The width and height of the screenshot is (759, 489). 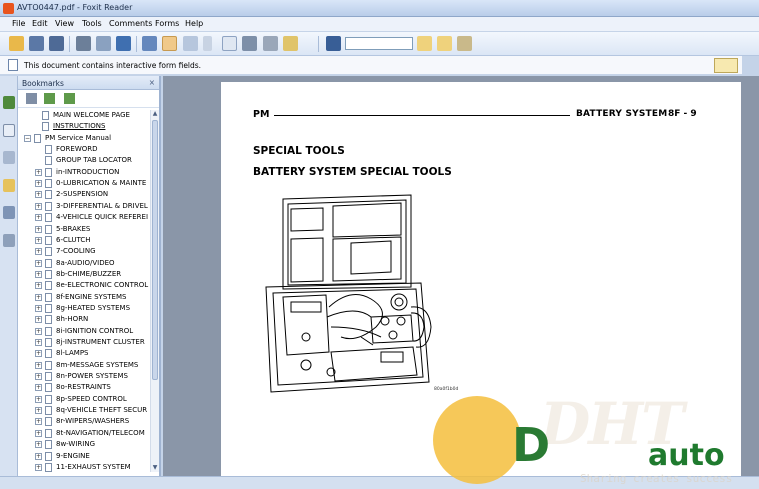 What do you see at coordinates (152, 82) in the screenshot?
I see `close-icon: ×` at bounding box center [152, 82].